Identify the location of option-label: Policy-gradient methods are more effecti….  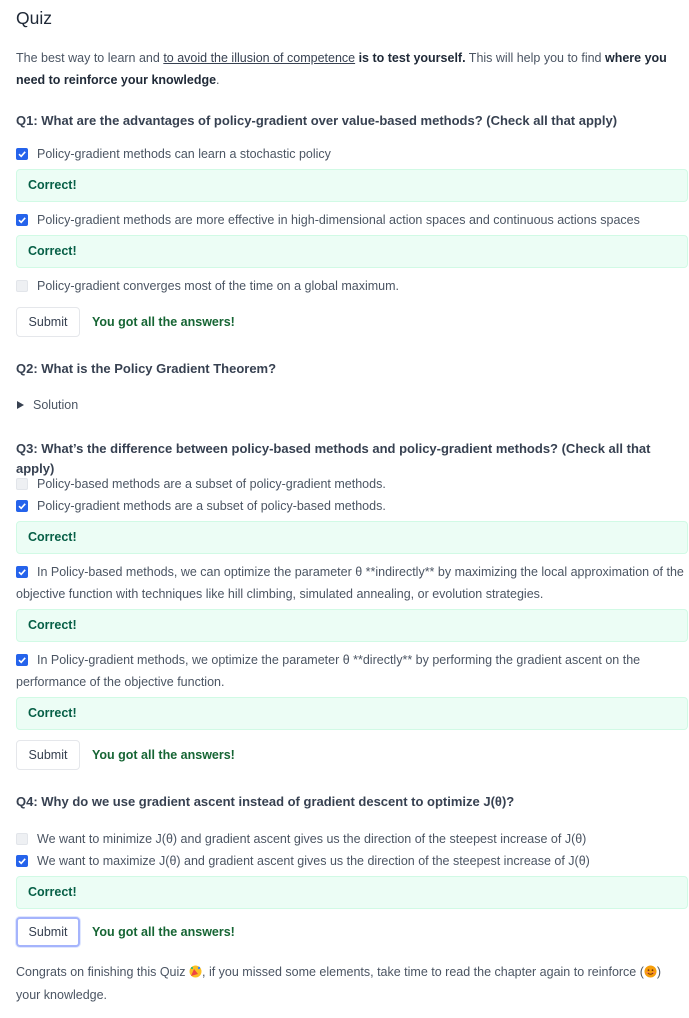
(338, 220).